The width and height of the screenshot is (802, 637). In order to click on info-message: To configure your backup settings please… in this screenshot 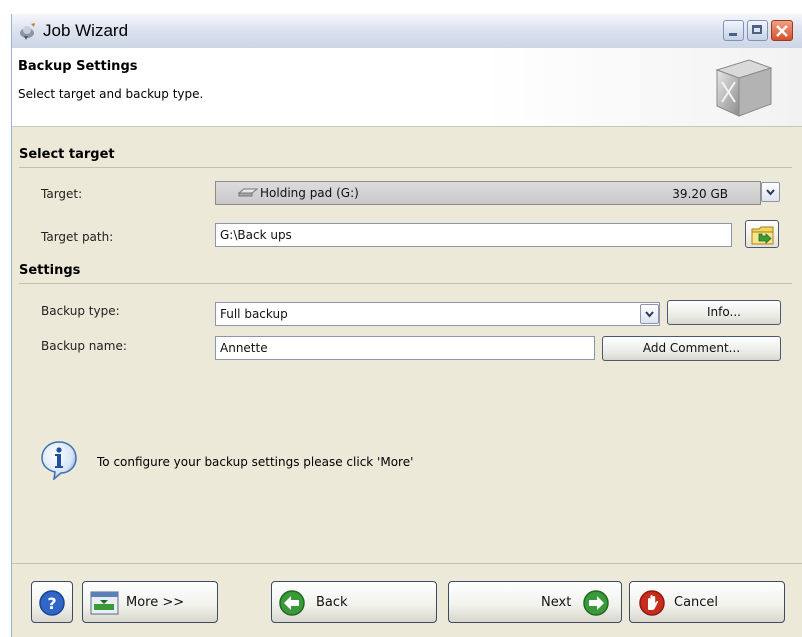, I will do `click(255, 462)`.